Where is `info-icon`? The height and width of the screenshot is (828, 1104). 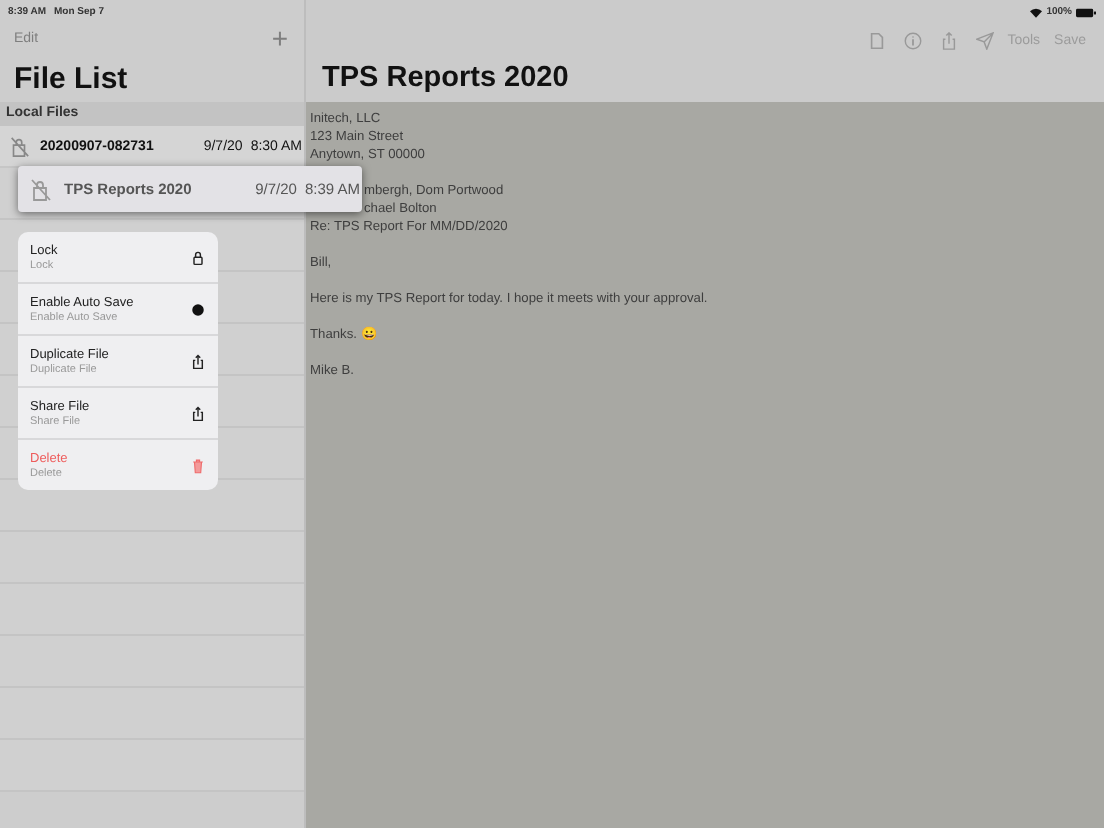
info-icon is located at coordinates (912, 40).